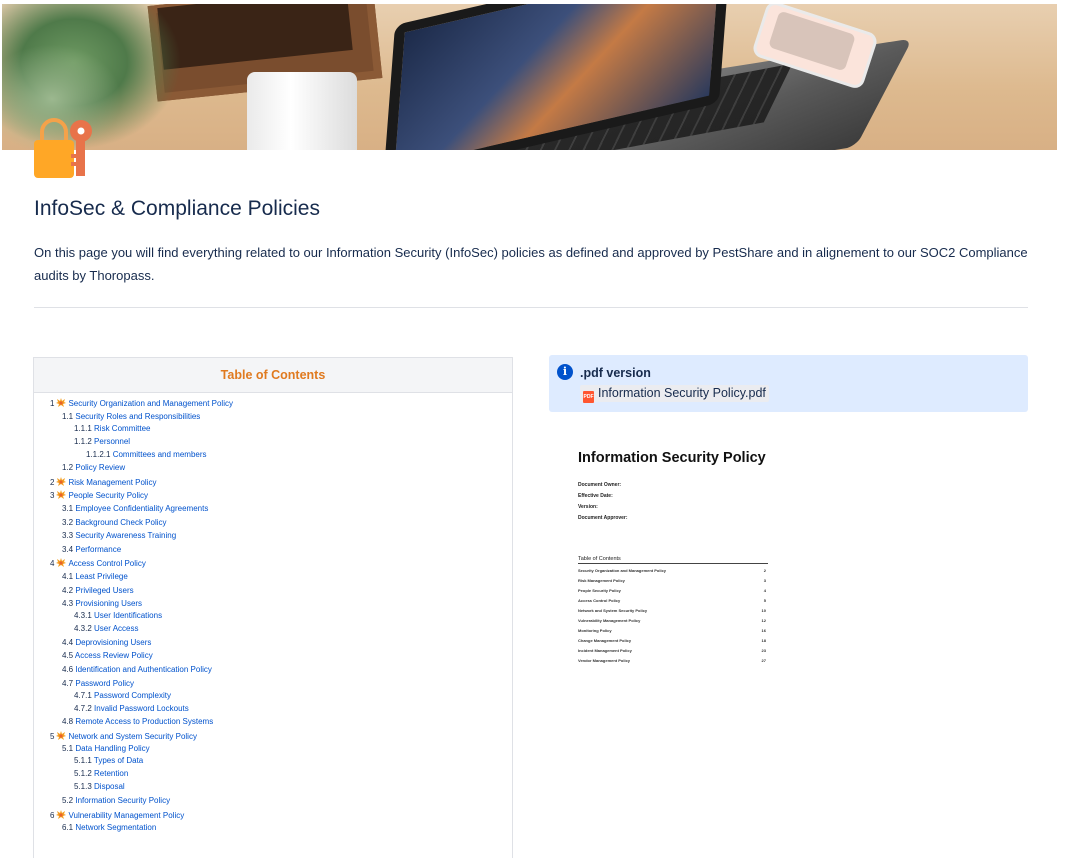 This screenshot has height=858, width=1065. What do you see at coordinates (132, 736) in the screenshot?
I see `toc-item-label: Network and System Security Policy` at bounding box center [132, 736].